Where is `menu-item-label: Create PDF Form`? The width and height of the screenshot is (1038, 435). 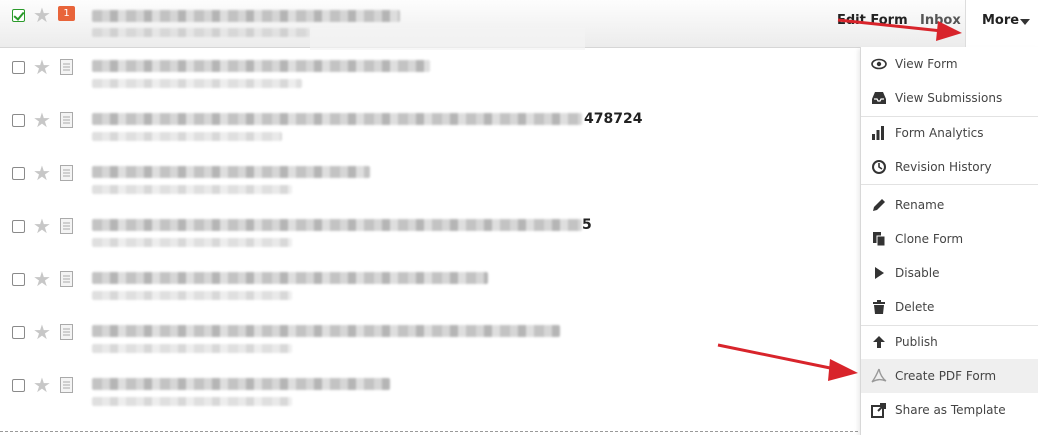
menu-item-label: Create PDF Form is located at coordinates (946, 376).